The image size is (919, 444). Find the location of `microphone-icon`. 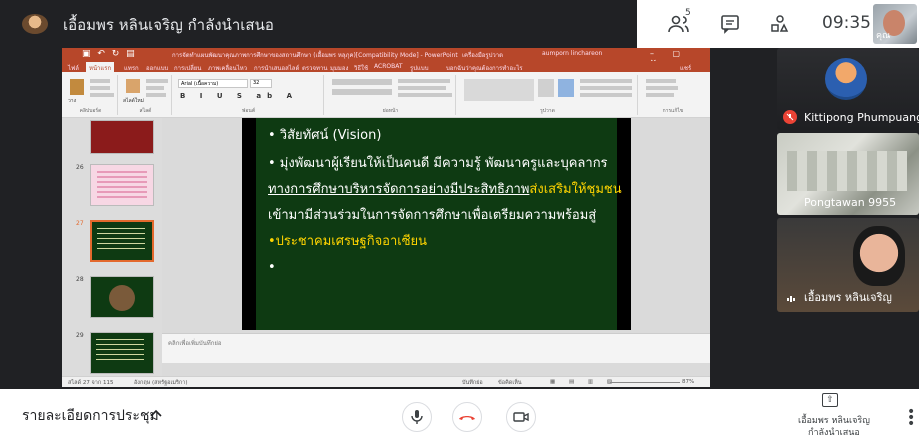

microphone-icon is located at coordinates (417, 417).